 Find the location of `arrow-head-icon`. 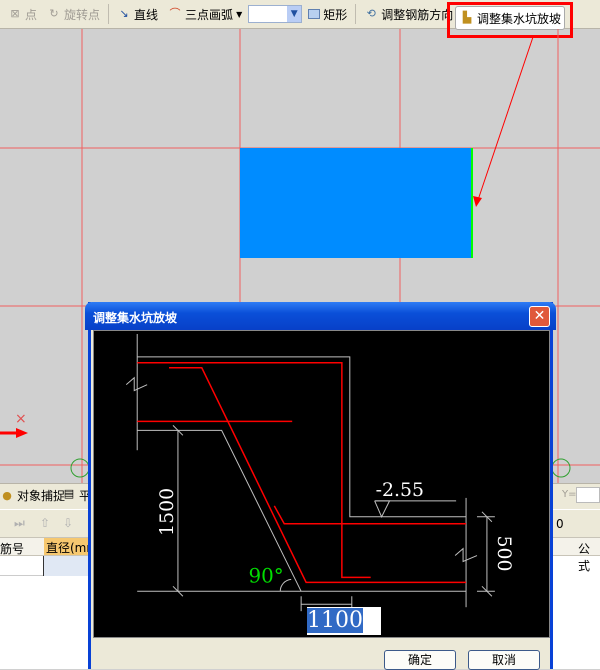

arrow-head-icon is located at coordinates (477, 201).